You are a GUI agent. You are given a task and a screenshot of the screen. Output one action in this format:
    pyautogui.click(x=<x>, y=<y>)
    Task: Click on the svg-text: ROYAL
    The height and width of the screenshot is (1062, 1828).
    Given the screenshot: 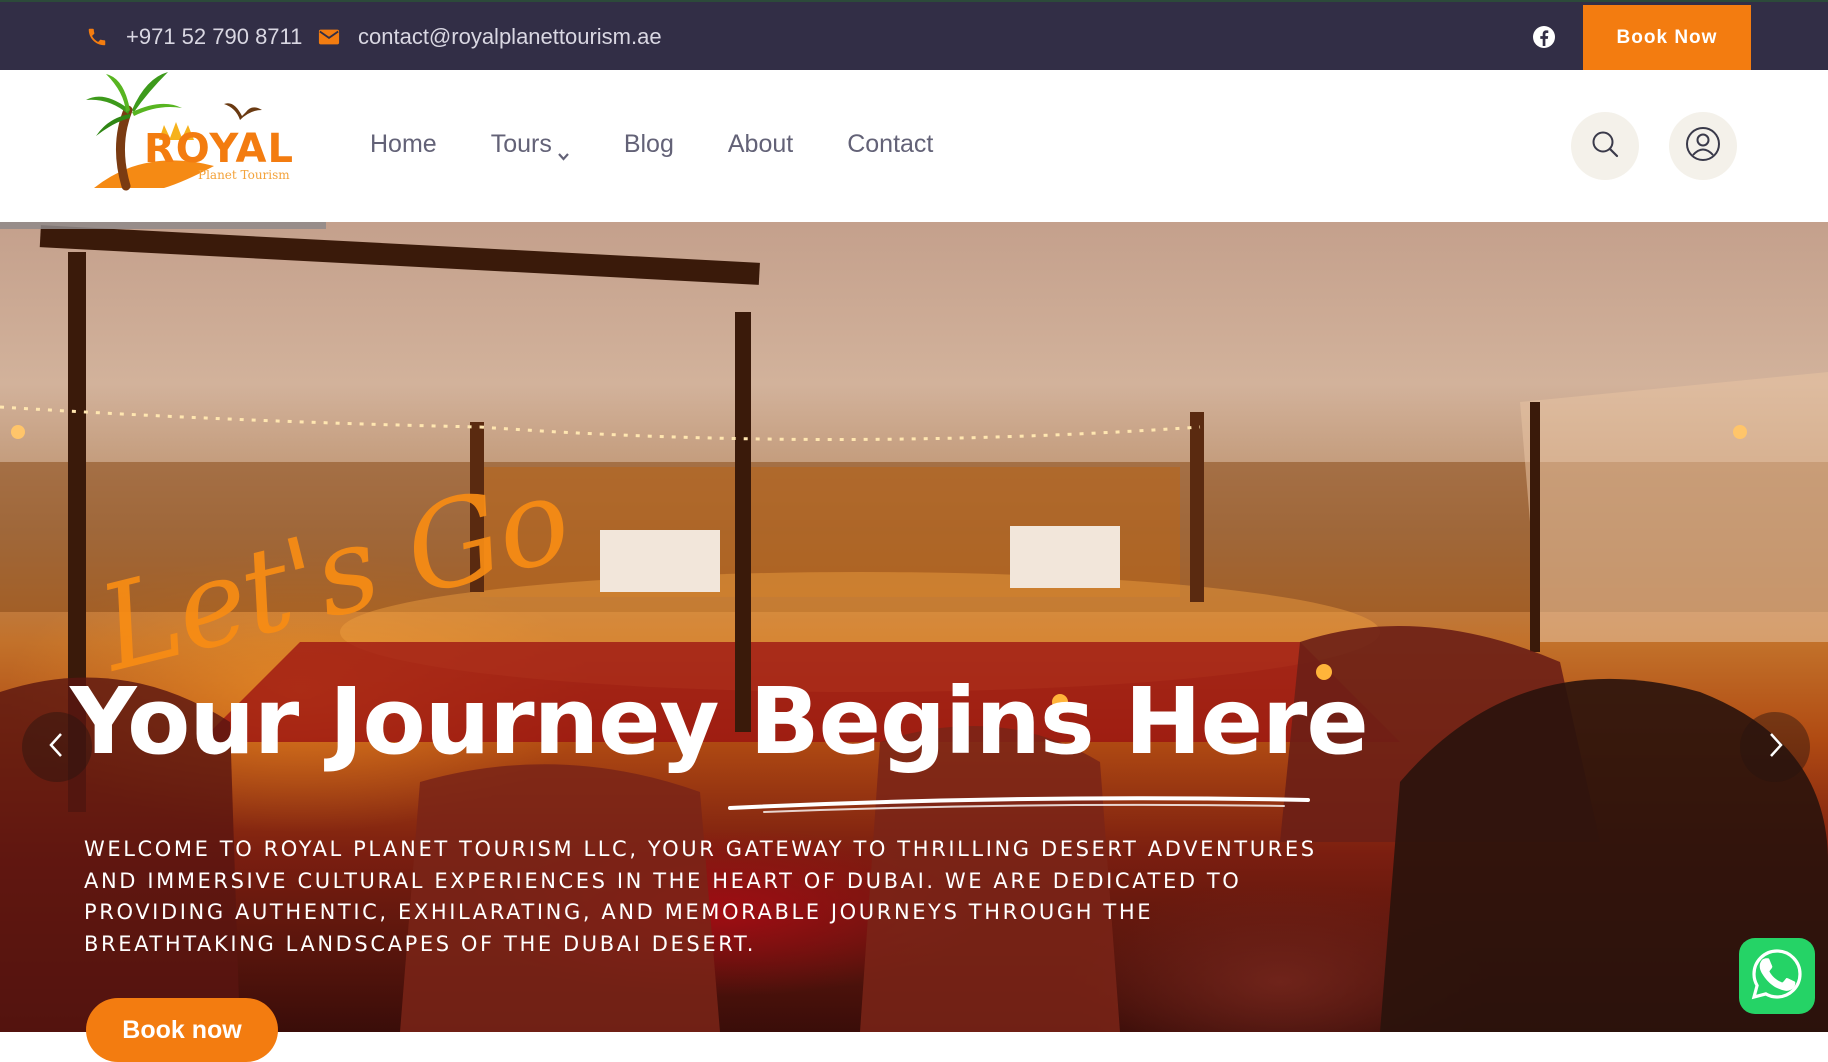 What is the action you would take?
    pyautogui.click(x=219, y=149)
    